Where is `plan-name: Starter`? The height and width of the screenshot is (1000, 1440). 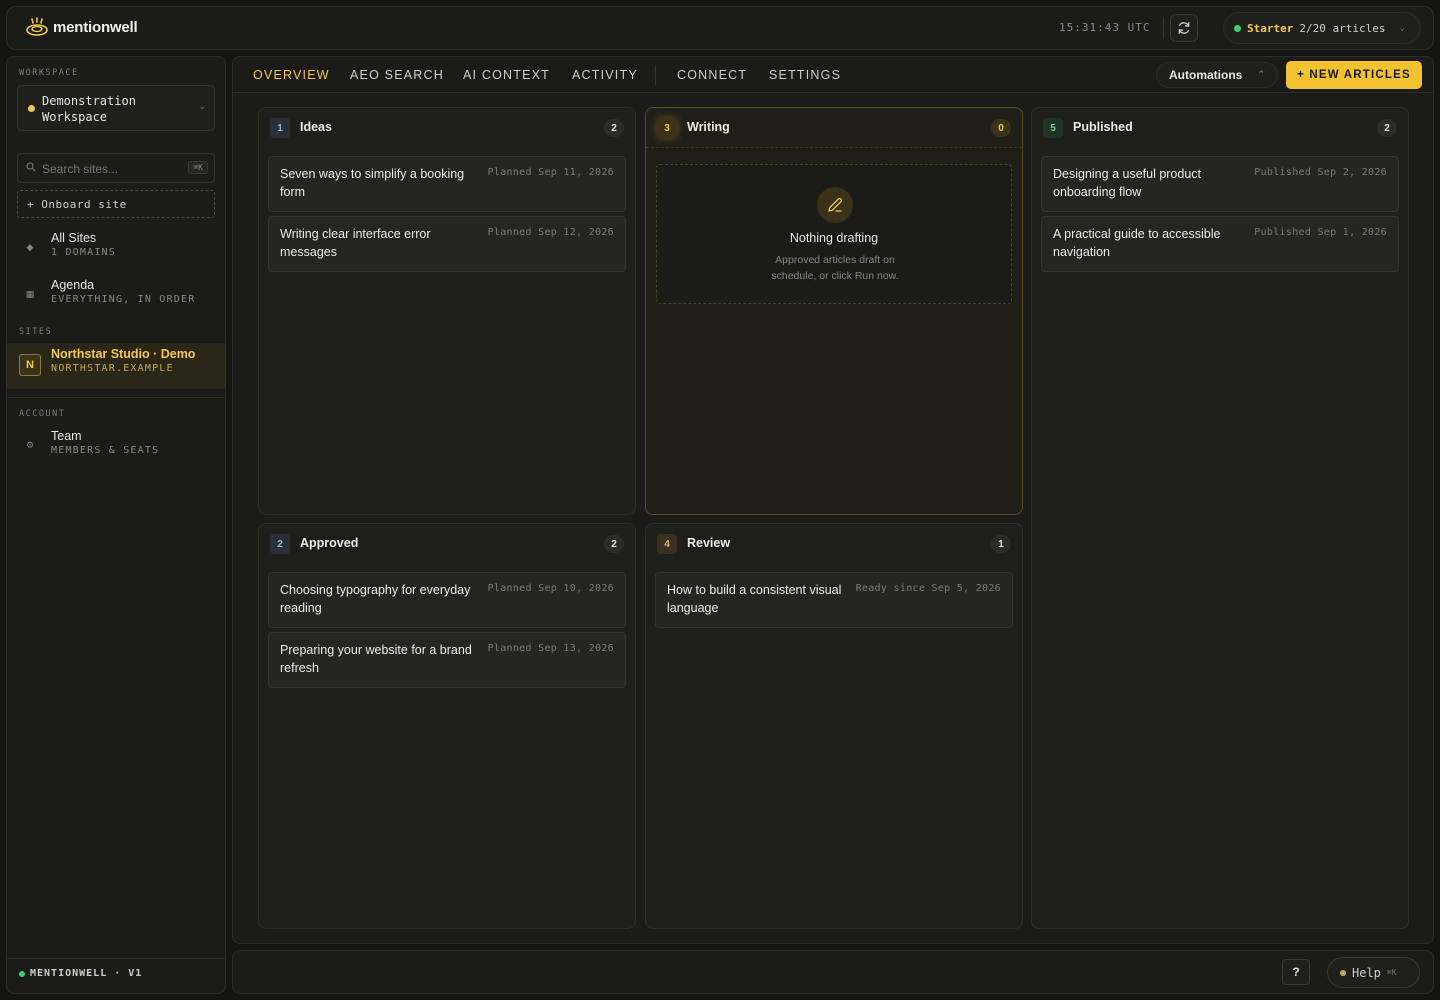 plan-name: Starter is located at coordinates (1270, 28).